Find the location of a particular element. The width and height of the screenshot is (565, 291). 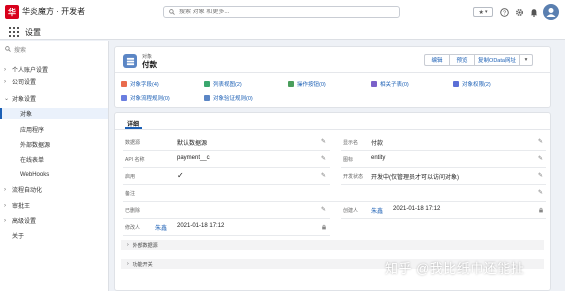

button-icon is located at coordinates (291, 83).